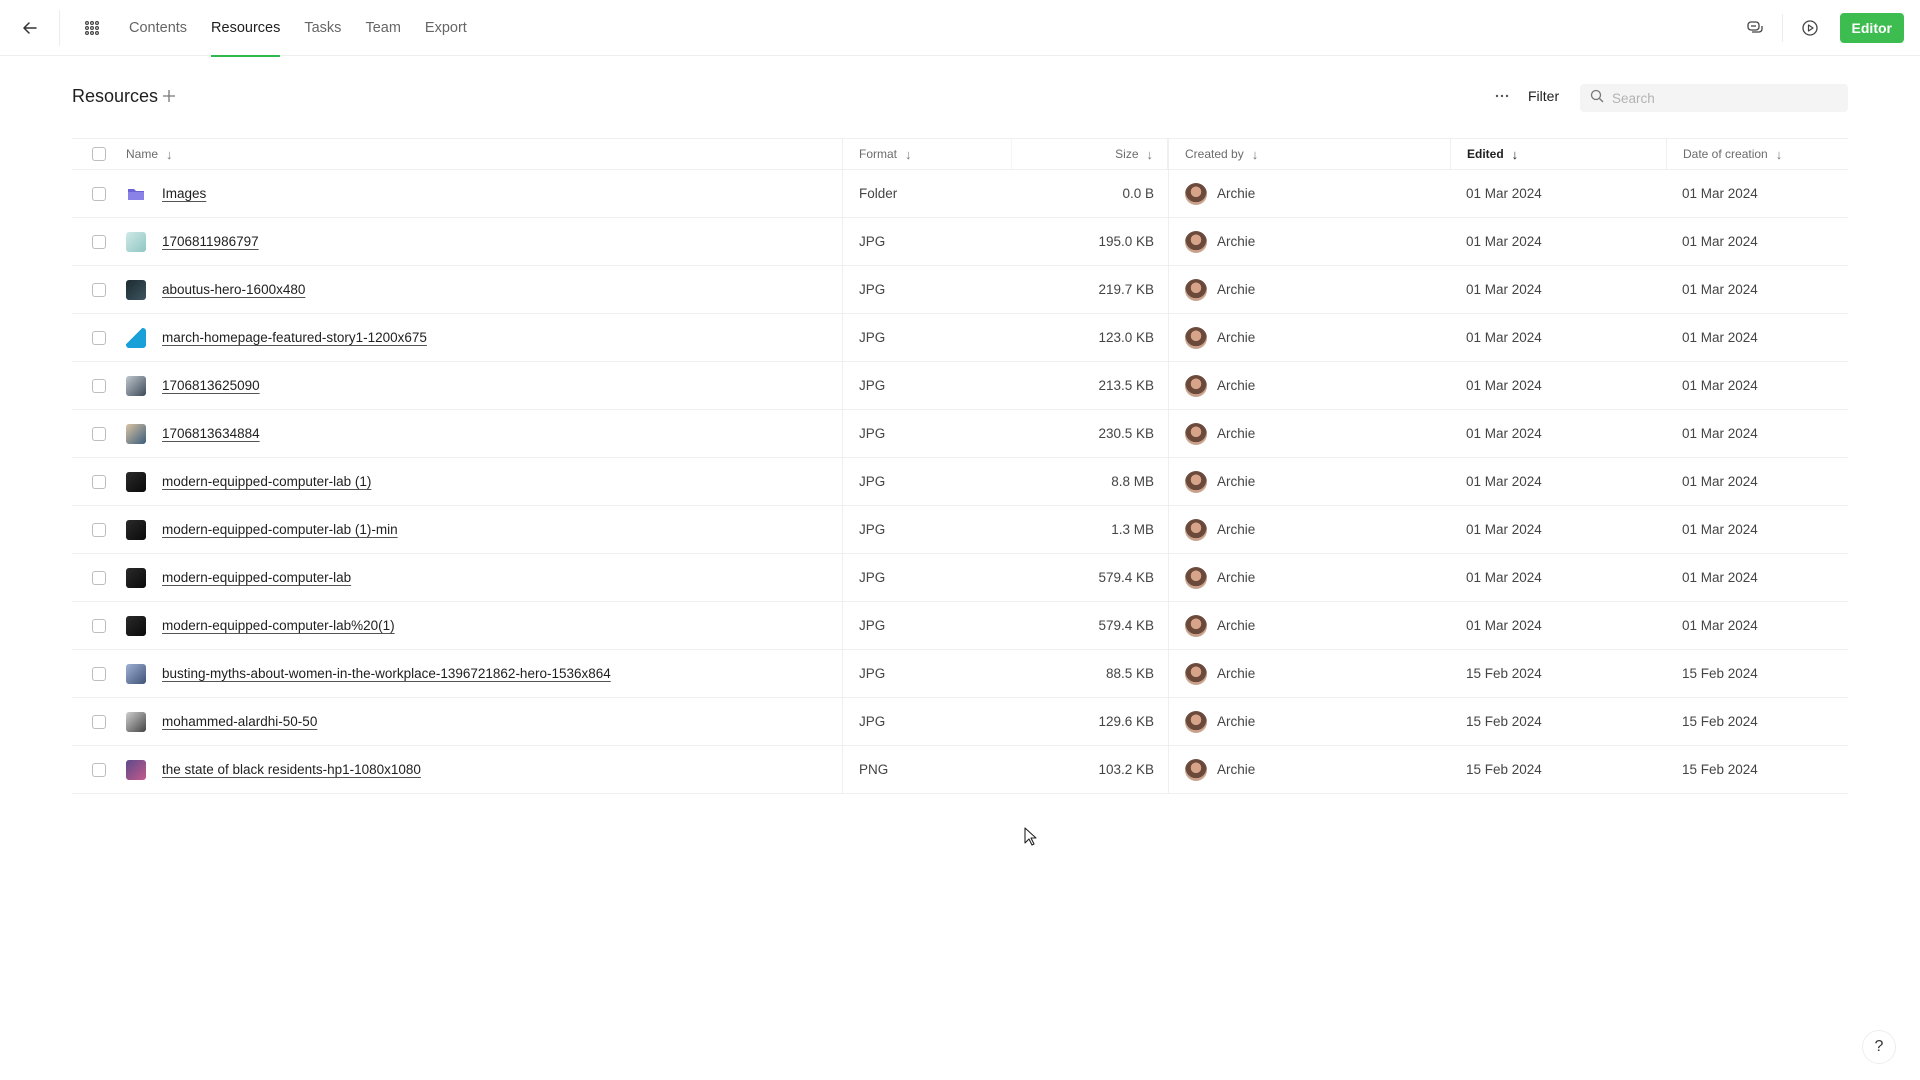 Image resolution: width=1920 pixels, height=1080 pixels. What do you see at coordinates (92, 28) in the screenshot?
I see `apps-grid-icon` at bounding box center [92, 28].